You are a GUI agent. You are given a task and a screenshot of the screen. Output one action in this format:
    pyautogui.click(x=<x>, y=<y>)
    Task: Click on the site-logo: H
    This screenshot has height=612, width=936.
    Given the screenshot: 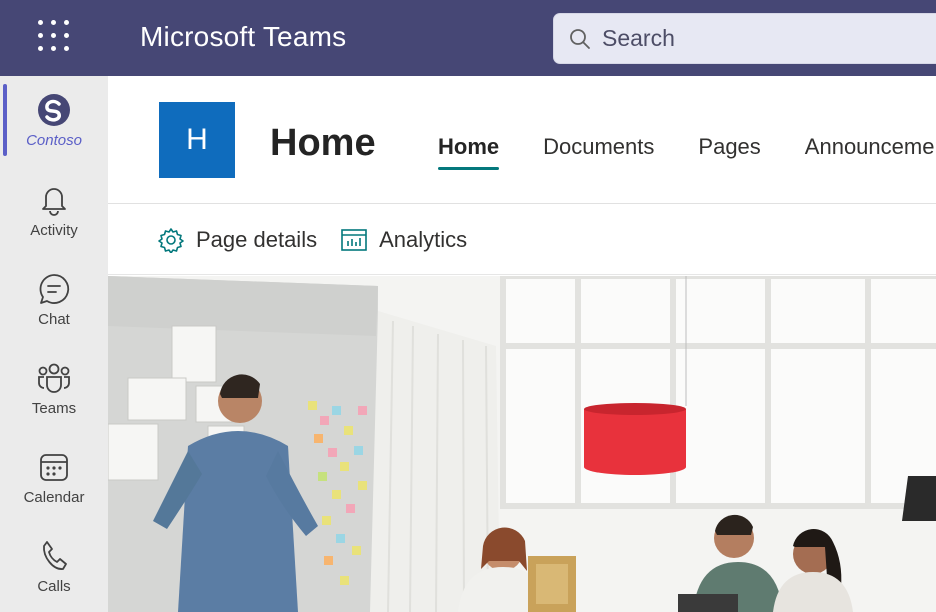 What is the action you would take?
    pyautogui.click(x=197, y=140)
    